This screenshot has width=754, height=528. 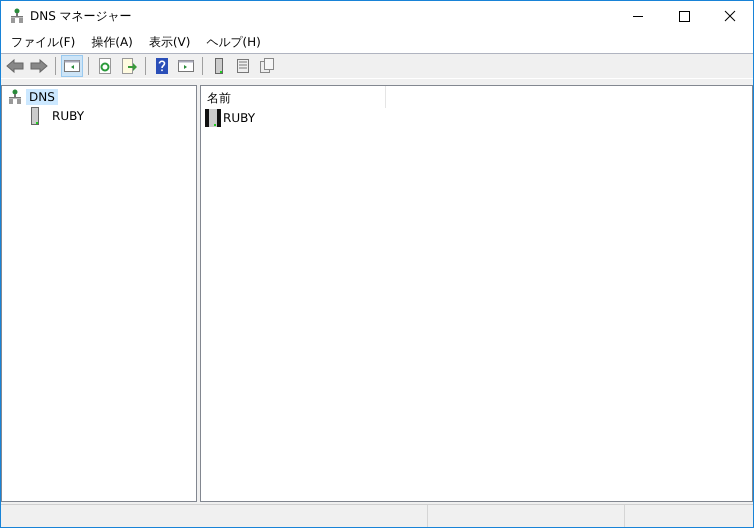 What do you see at coordinates (68, 116) in the screenshot?
I see `tree-item: RUBY` at bounding box center [68, 116].